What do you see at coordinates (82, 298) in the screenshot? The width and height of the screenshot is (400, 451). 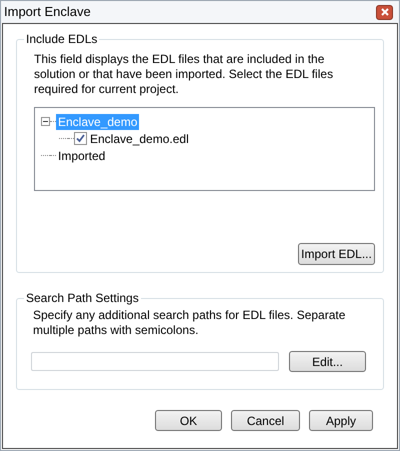 I see `group-title: Search Path Settings` at bounding box center [82, 298].